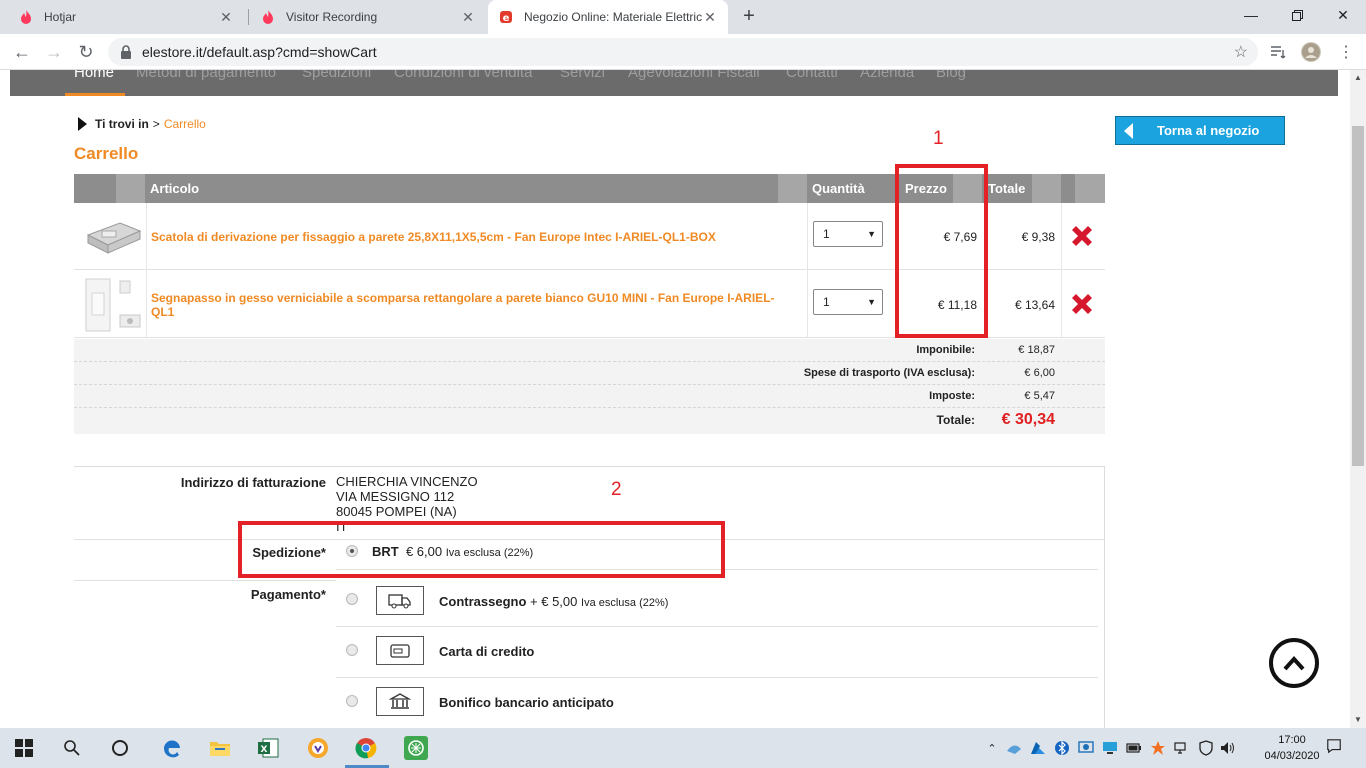 The height and width of the screenshot is (768, 1366). I want to click on reading-list-icon, so click(1278, 52).